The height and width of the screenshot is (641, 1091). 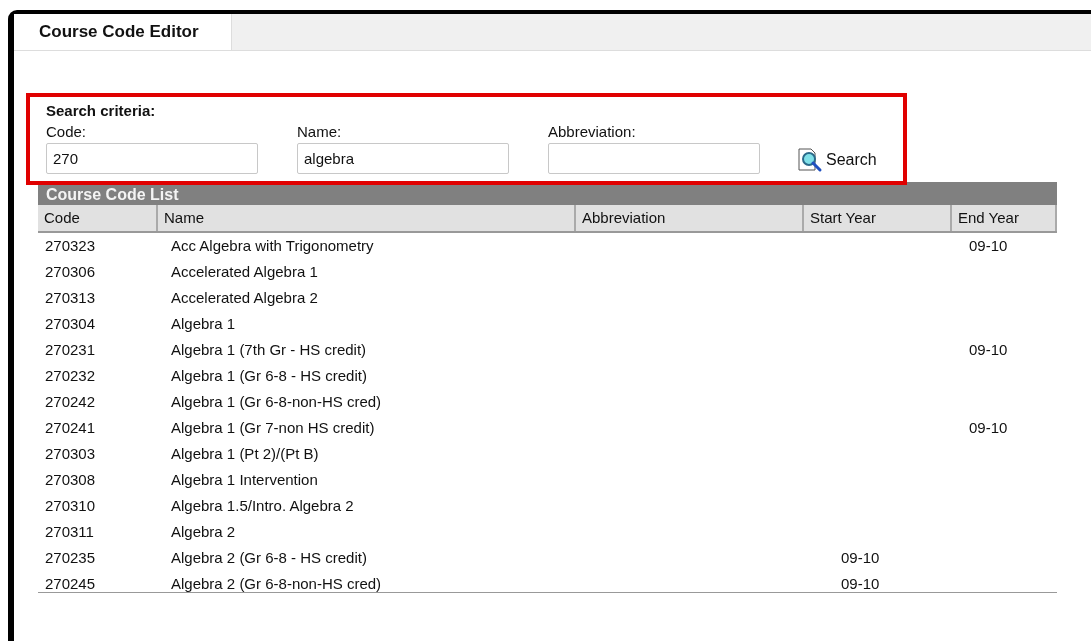 I want to click on table-cell: Accelerated Algebra 1, so click(x=244, y=271).